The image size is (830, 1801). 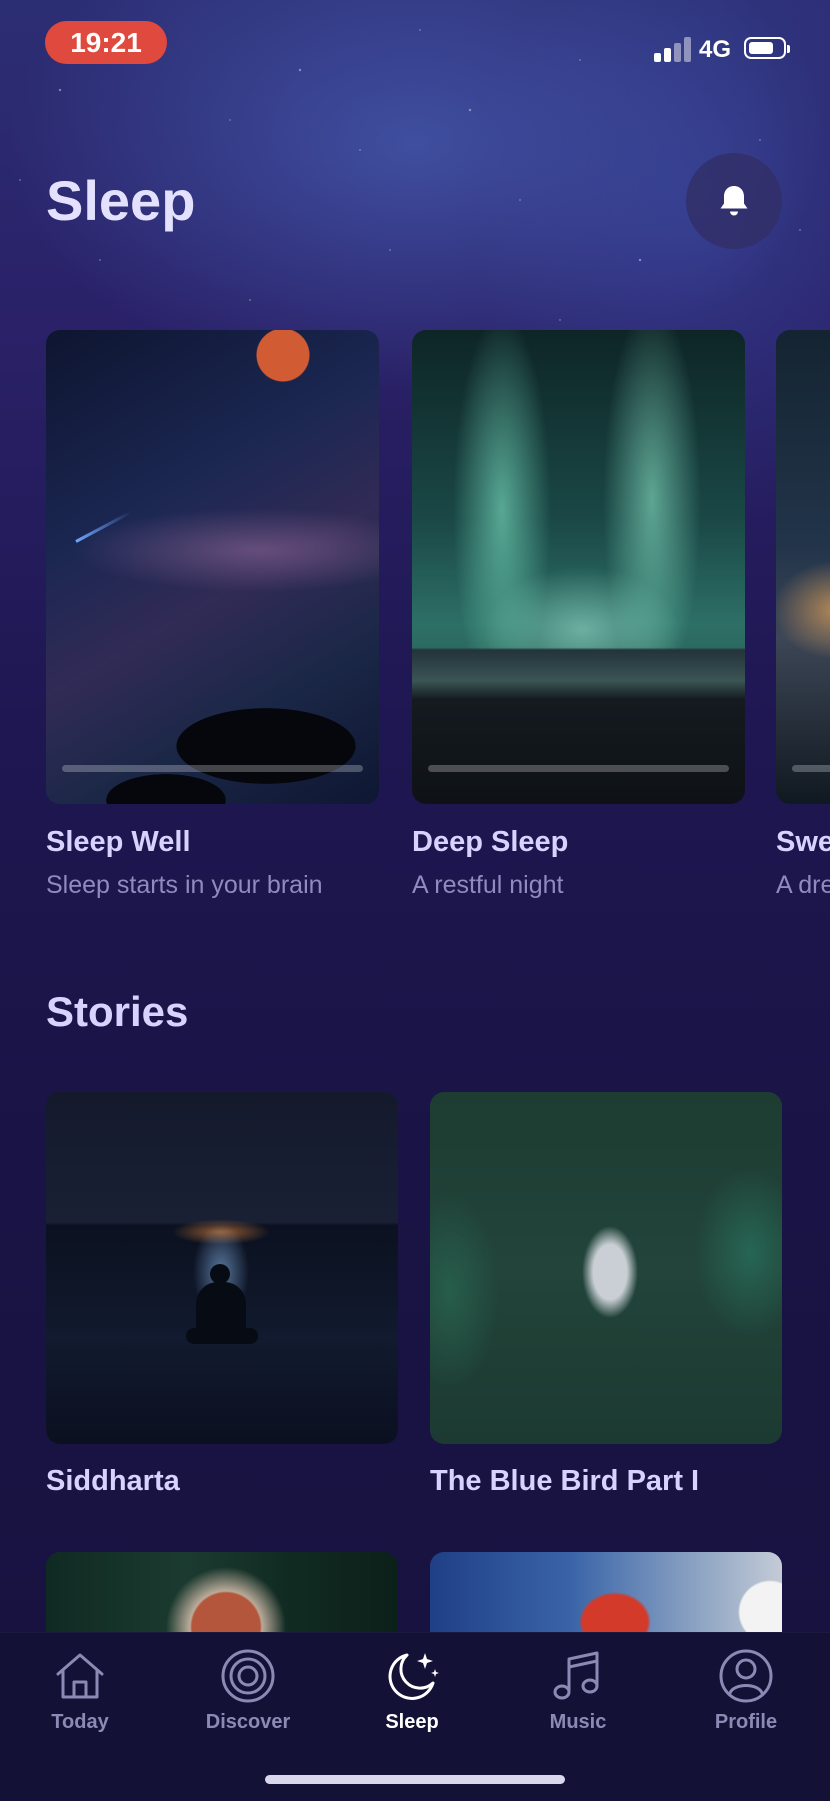 I want to click on discover-icon, so click(x=248, y=1676).